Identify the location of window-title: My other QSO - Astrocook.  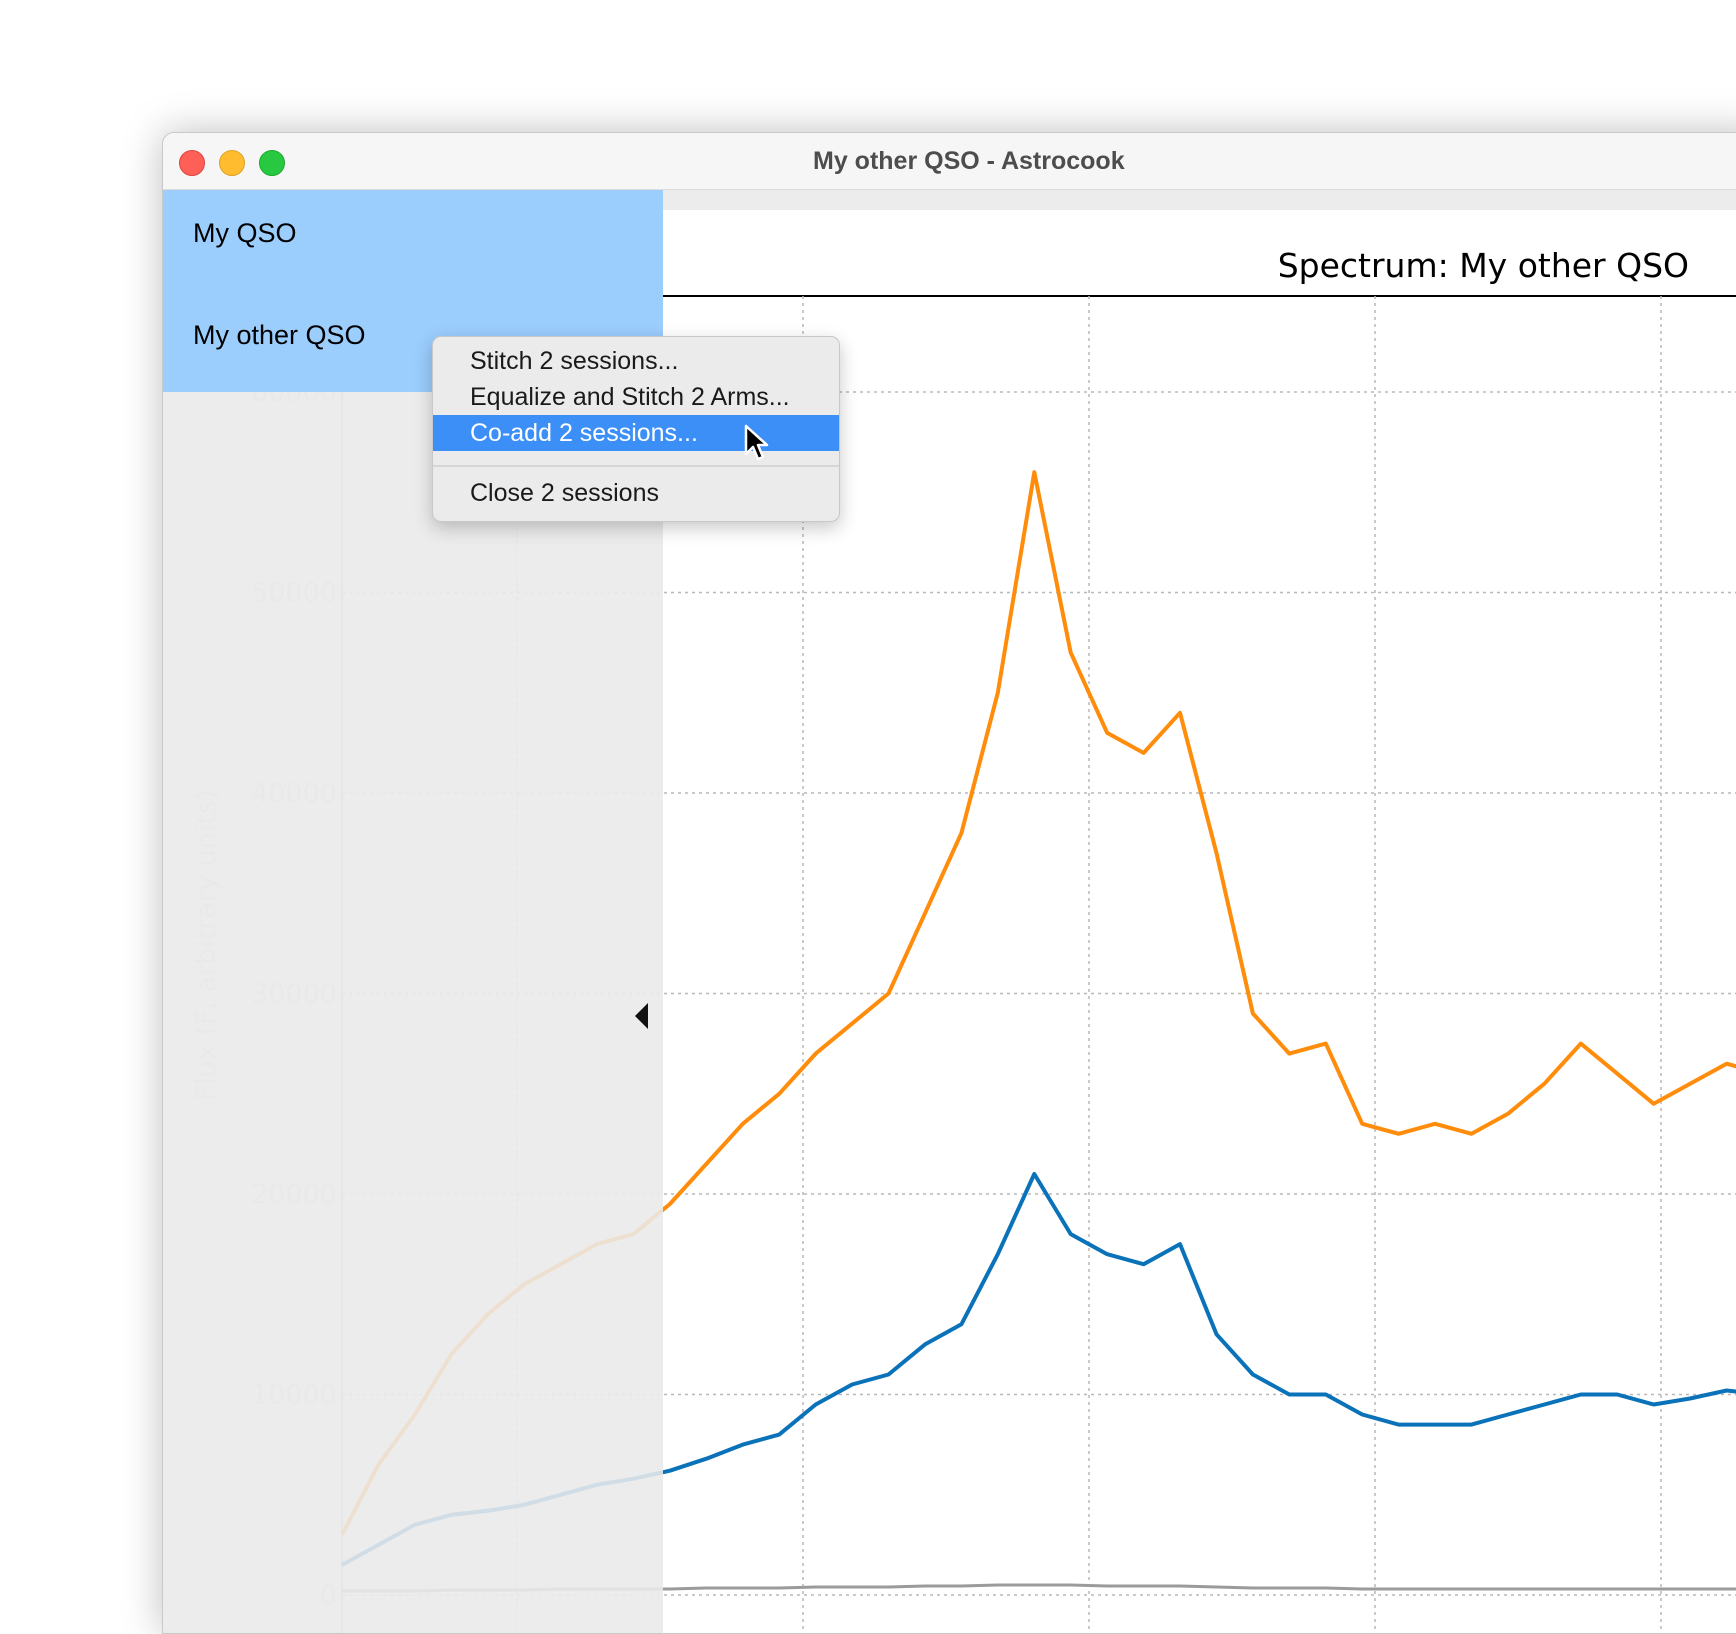
(969, 161).